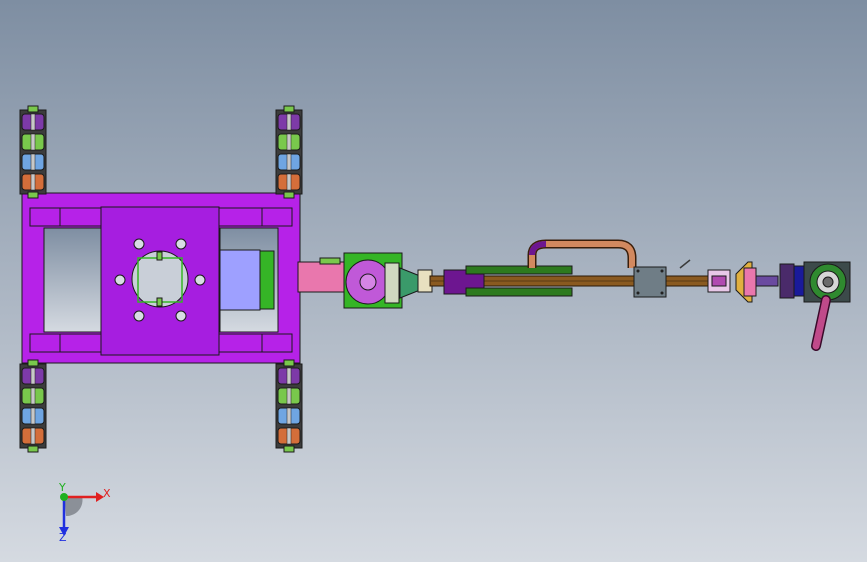 Image resolution: width=867 pixels, height=562 pixels. I want to click on carriage-rail-bottom, so click(519, 292).